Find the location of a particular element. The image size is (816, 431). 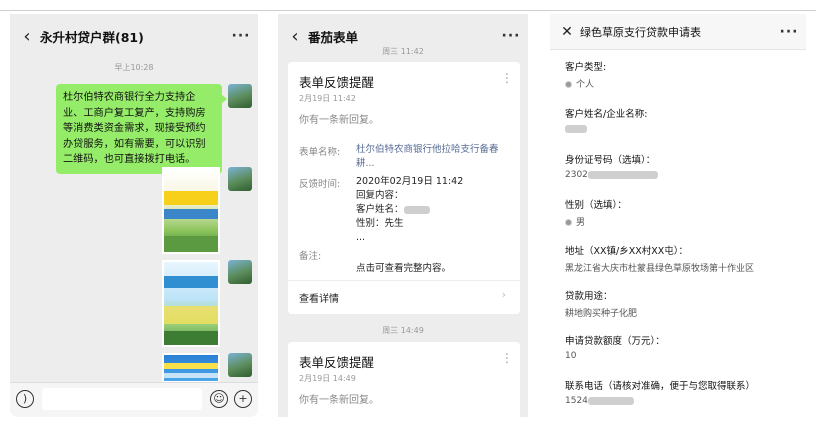

feedback-time-label: 反馈时间: is located at coordinates (320, 184).